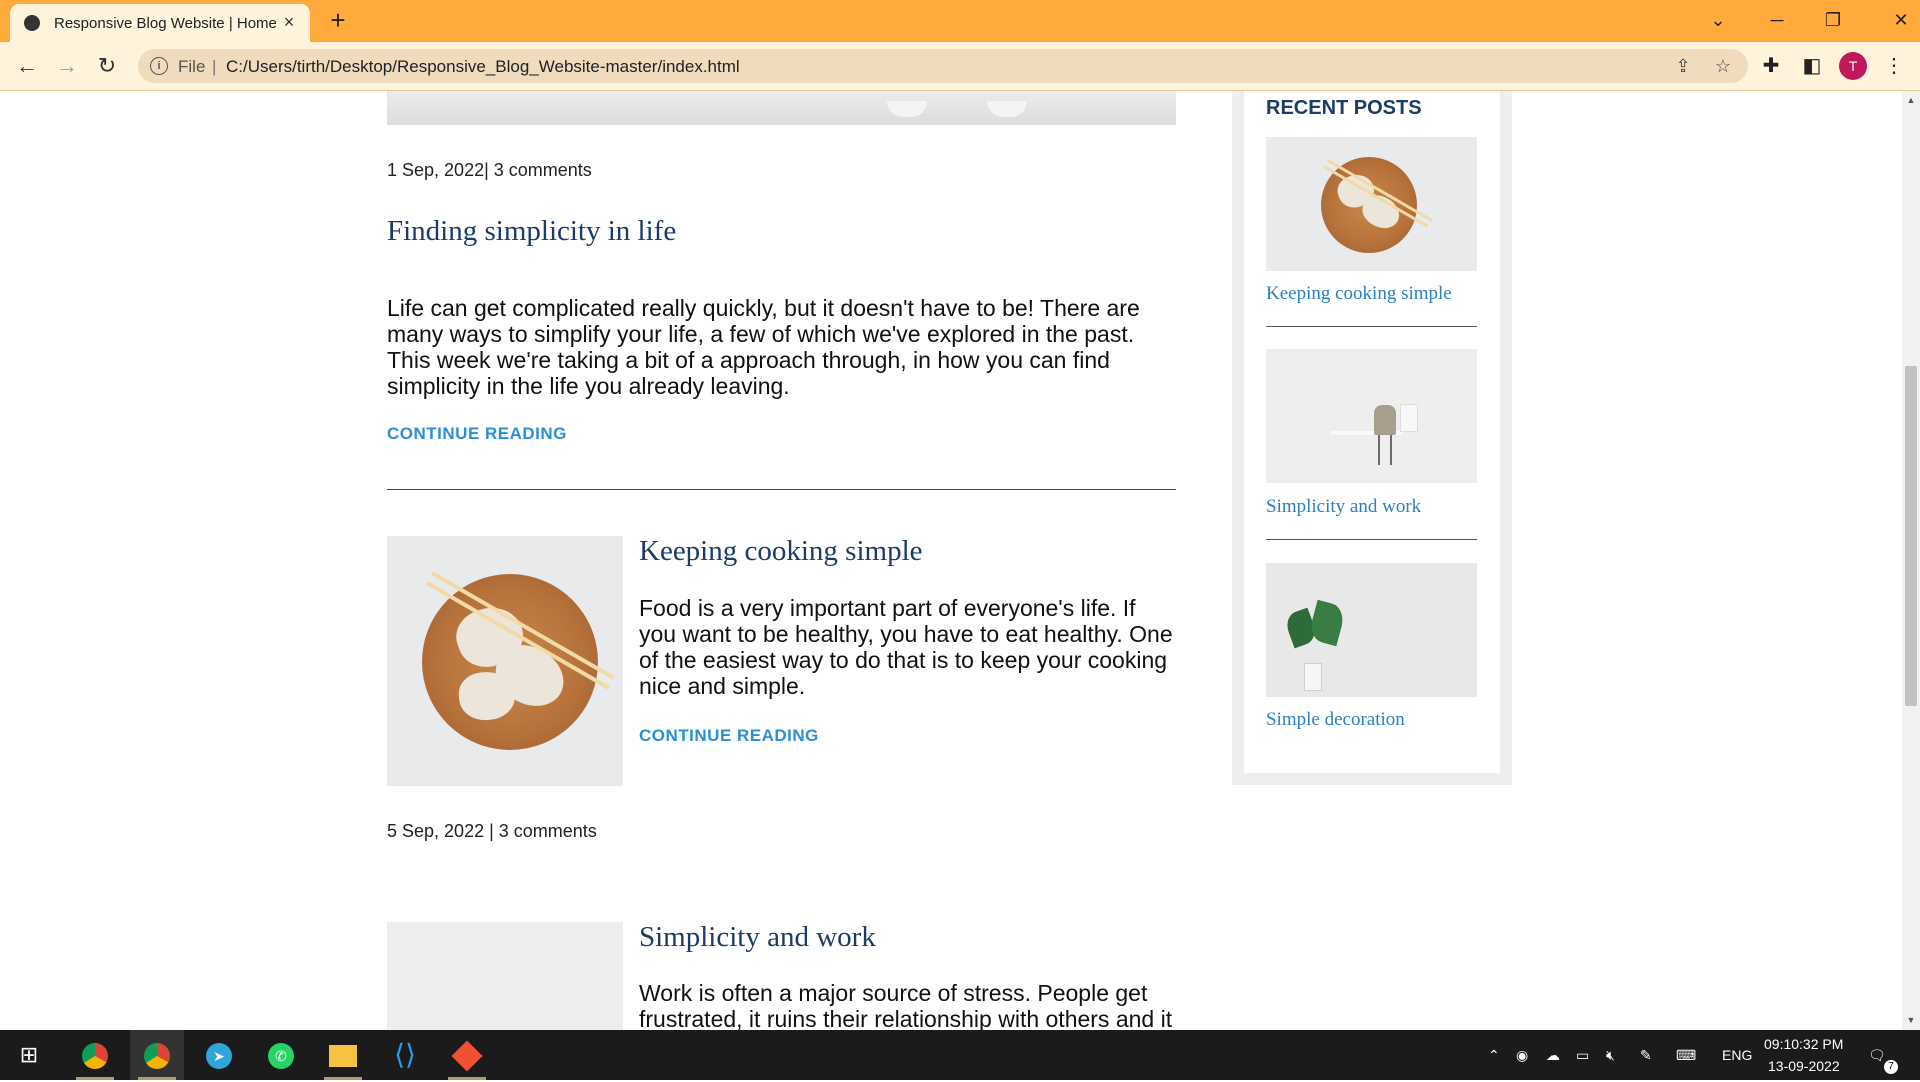 The height and width of the screenshot is (1082, 1920). I want to click on page-scrollbar: ▲ ▼, so click(1911, 560).